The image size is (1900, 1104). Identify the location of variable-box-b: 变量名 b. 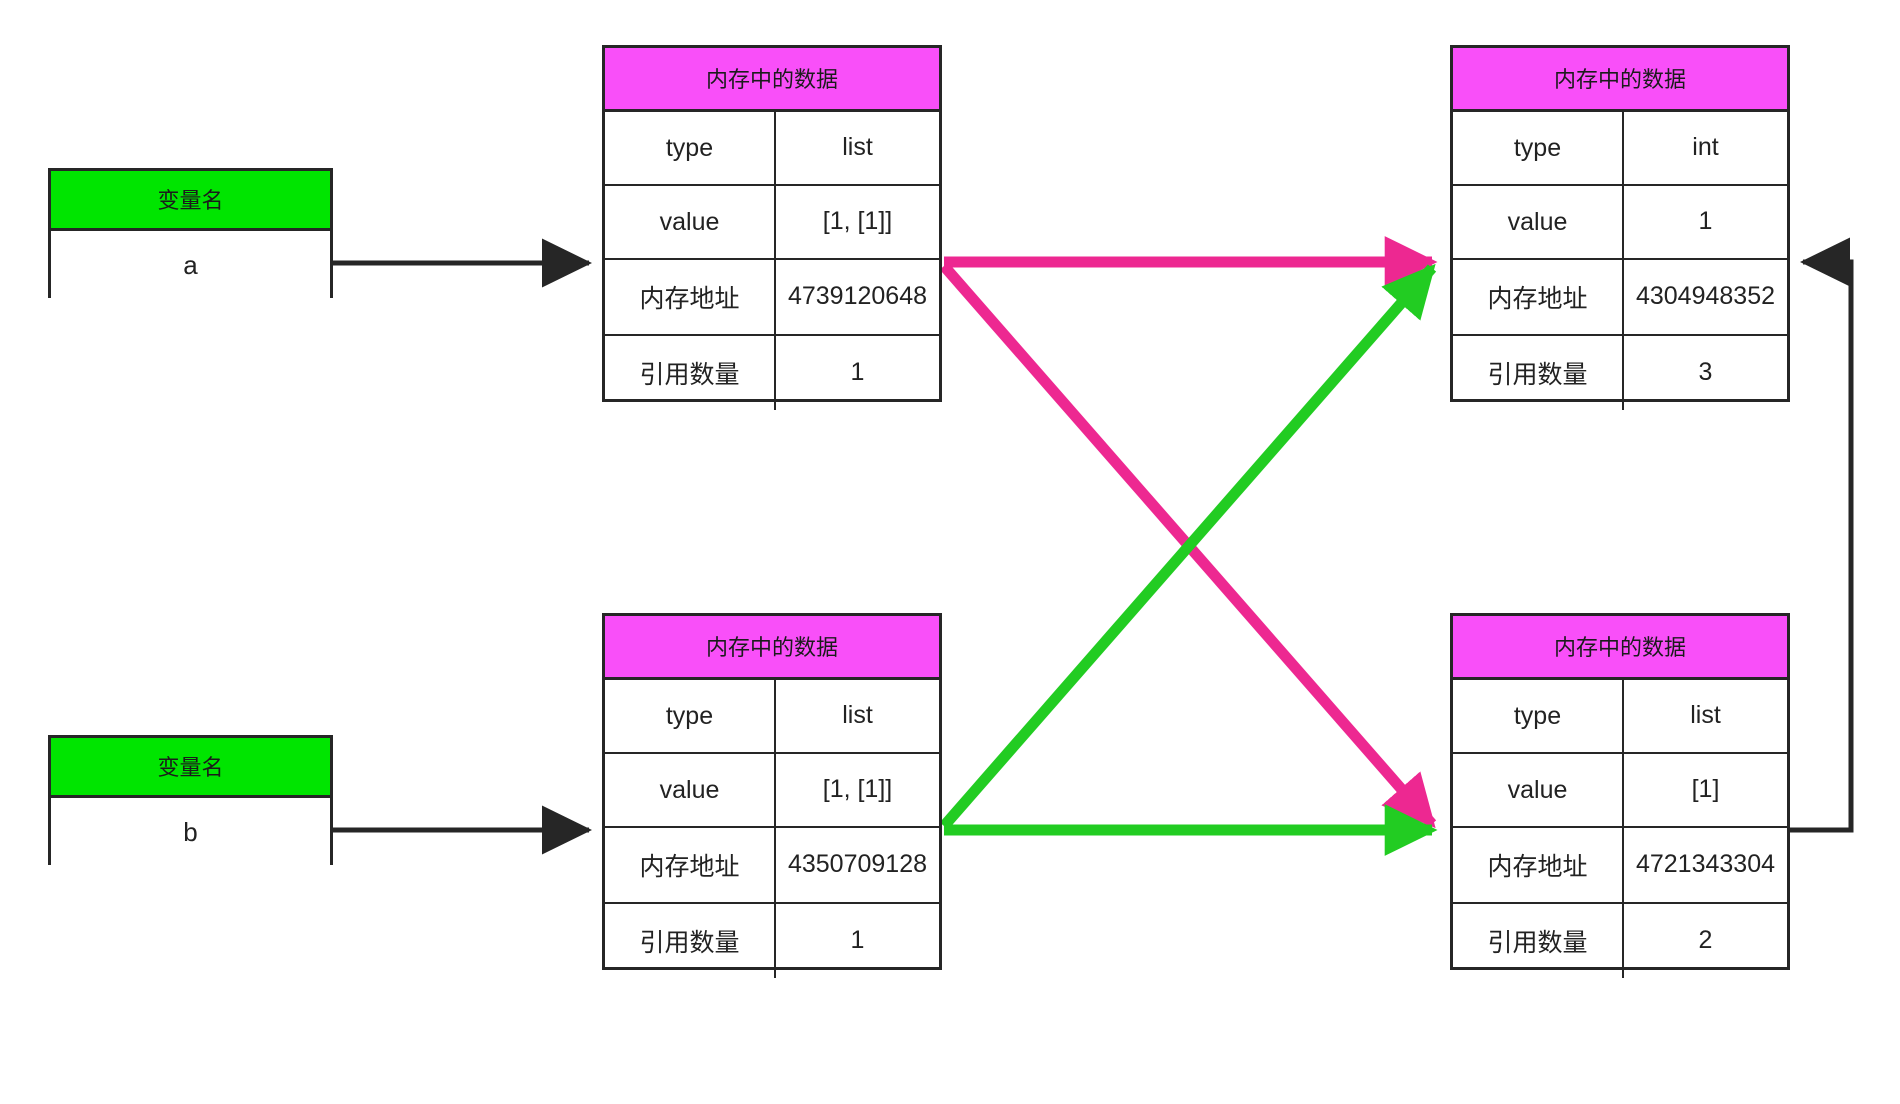
(190, 801).